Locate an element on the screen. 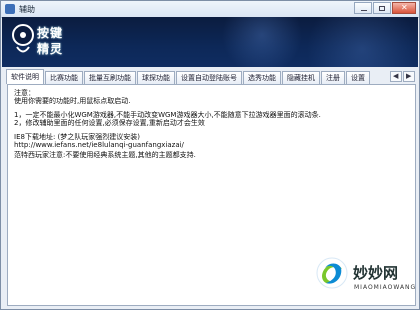  window-controls: ✕ is located at coordinates (385, 8).